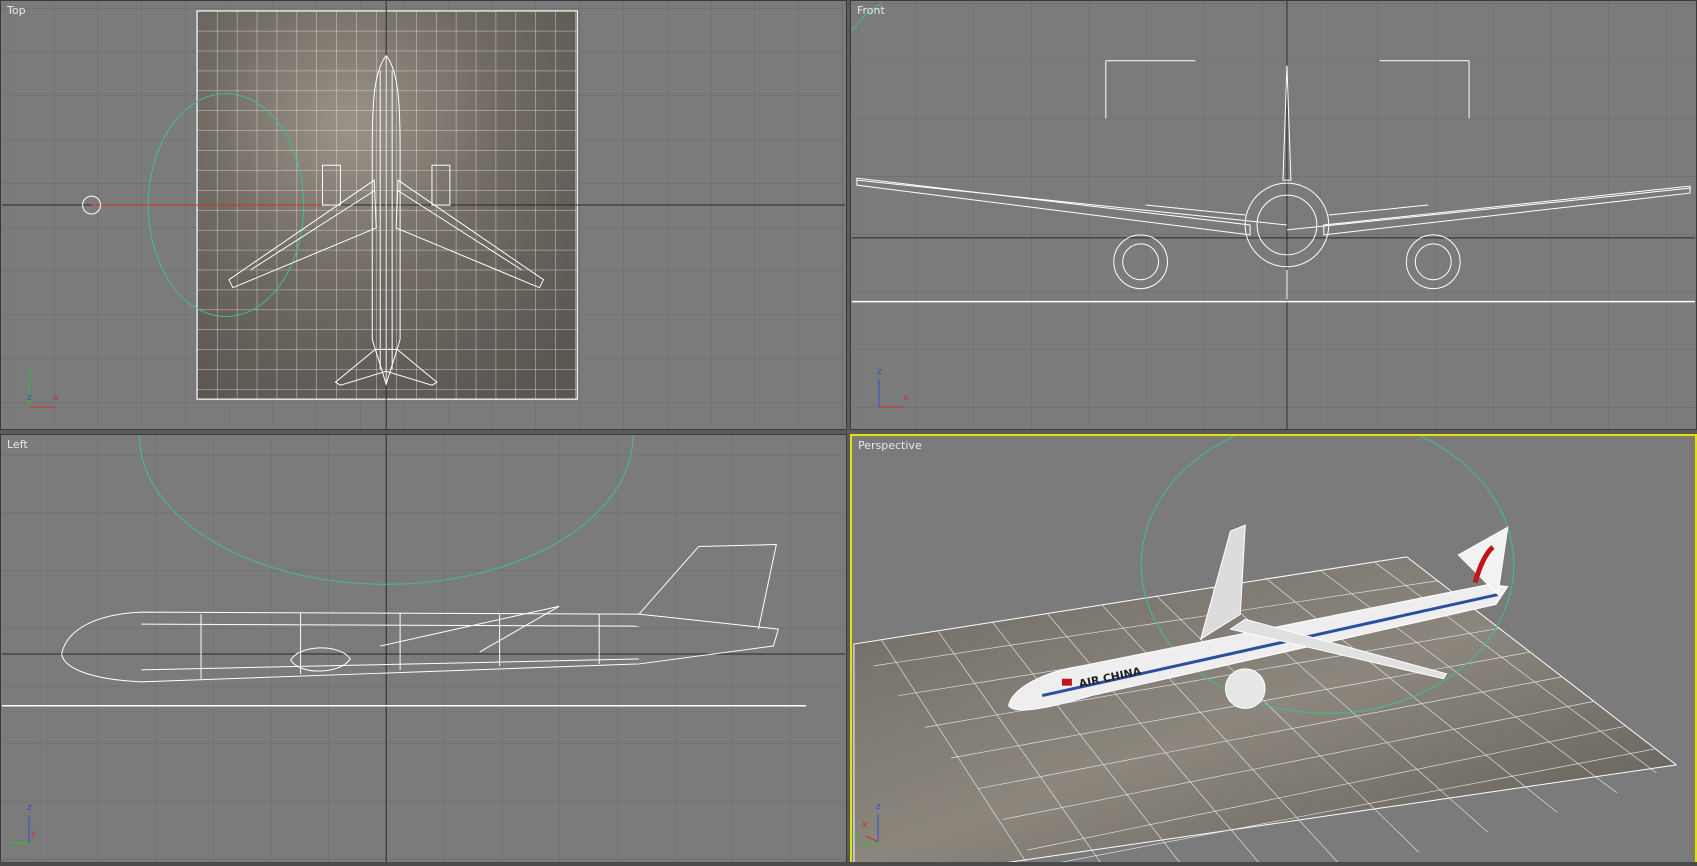 The height and width of the screenshot is (866, 1697). What do you see at coordinates (879, 826) in the screenshot?
I see `axis-tripod-perspective: z y x` at bounding box center [879, 826].